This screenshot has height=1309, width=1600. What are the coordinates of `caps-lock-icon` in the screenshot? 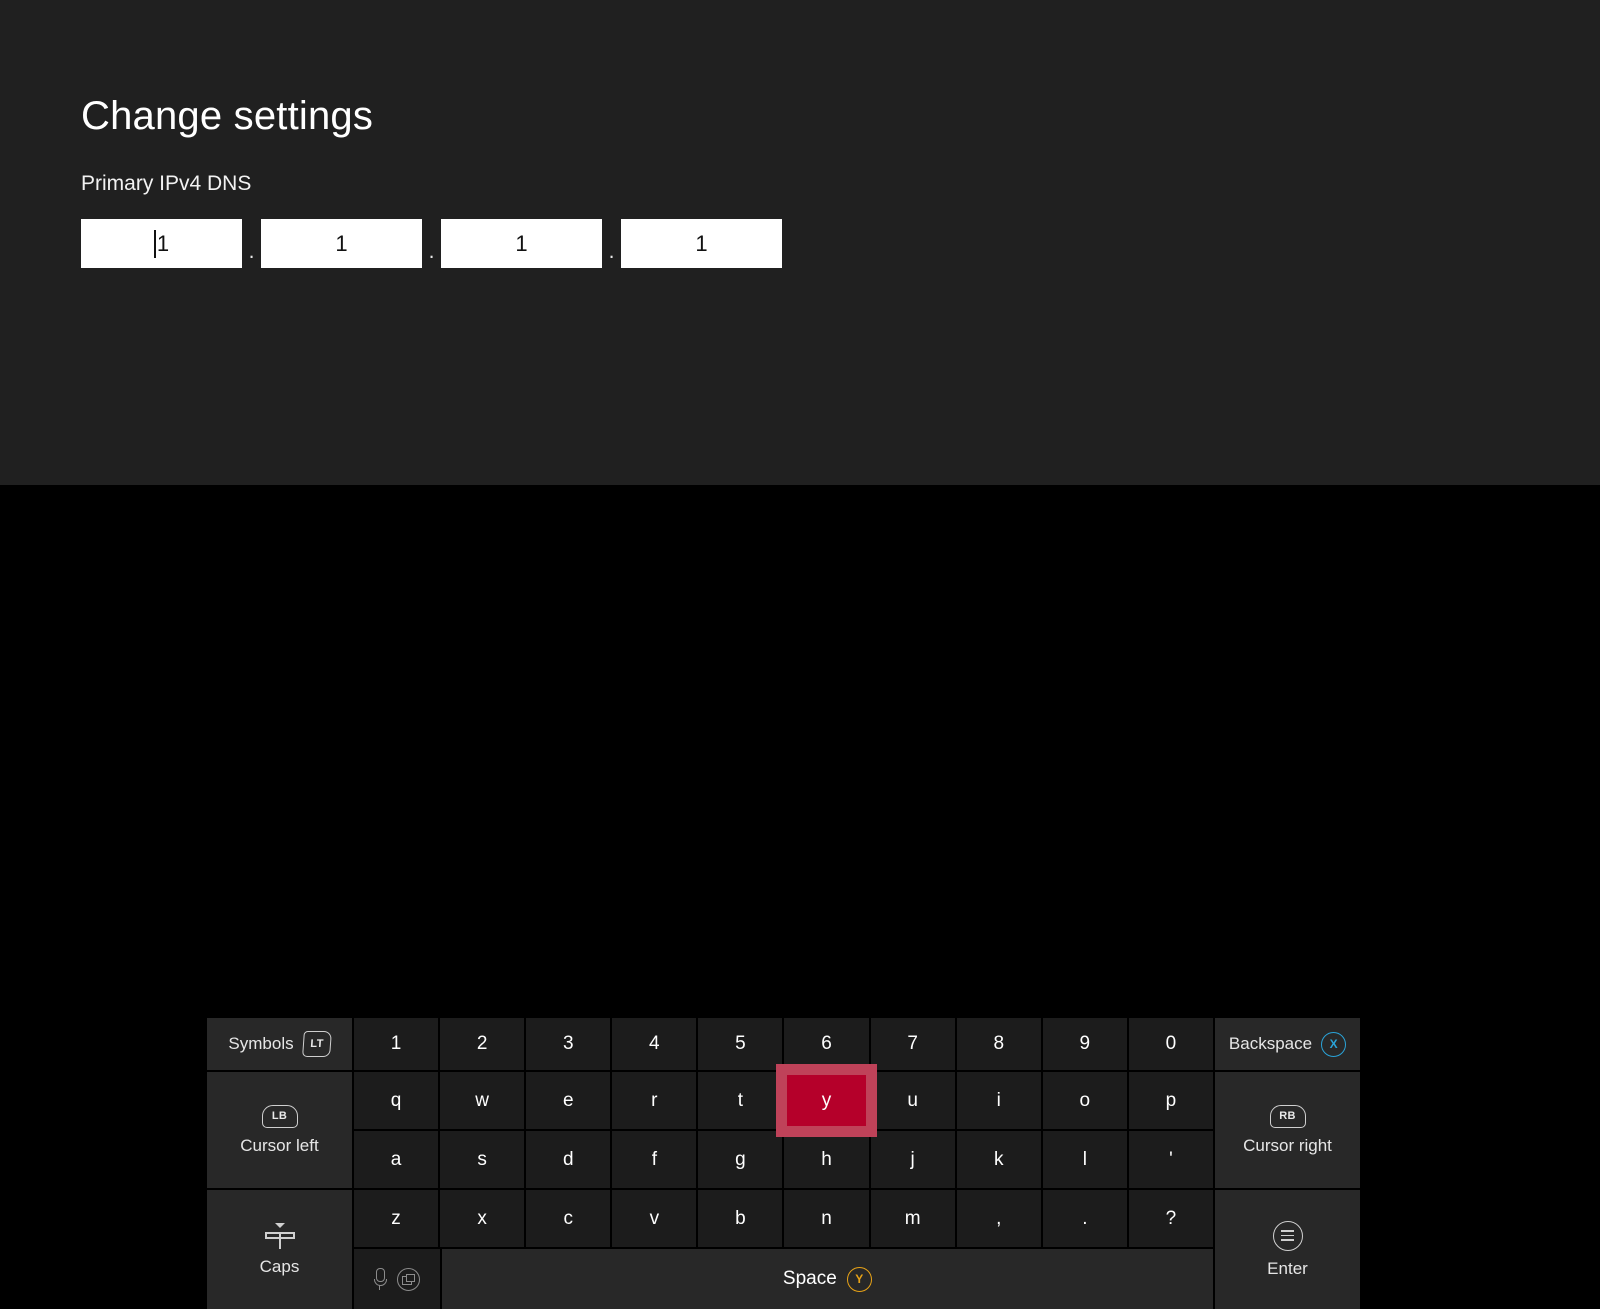 It's located at (280, 1235).